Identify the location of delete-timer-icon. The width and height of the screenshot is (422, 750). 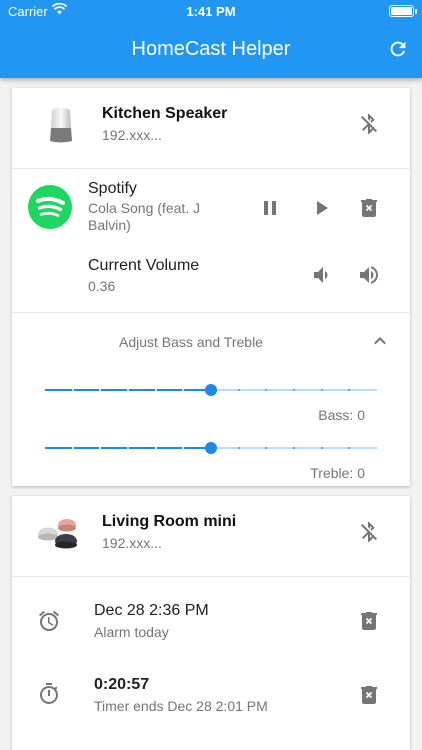
(369, 695).